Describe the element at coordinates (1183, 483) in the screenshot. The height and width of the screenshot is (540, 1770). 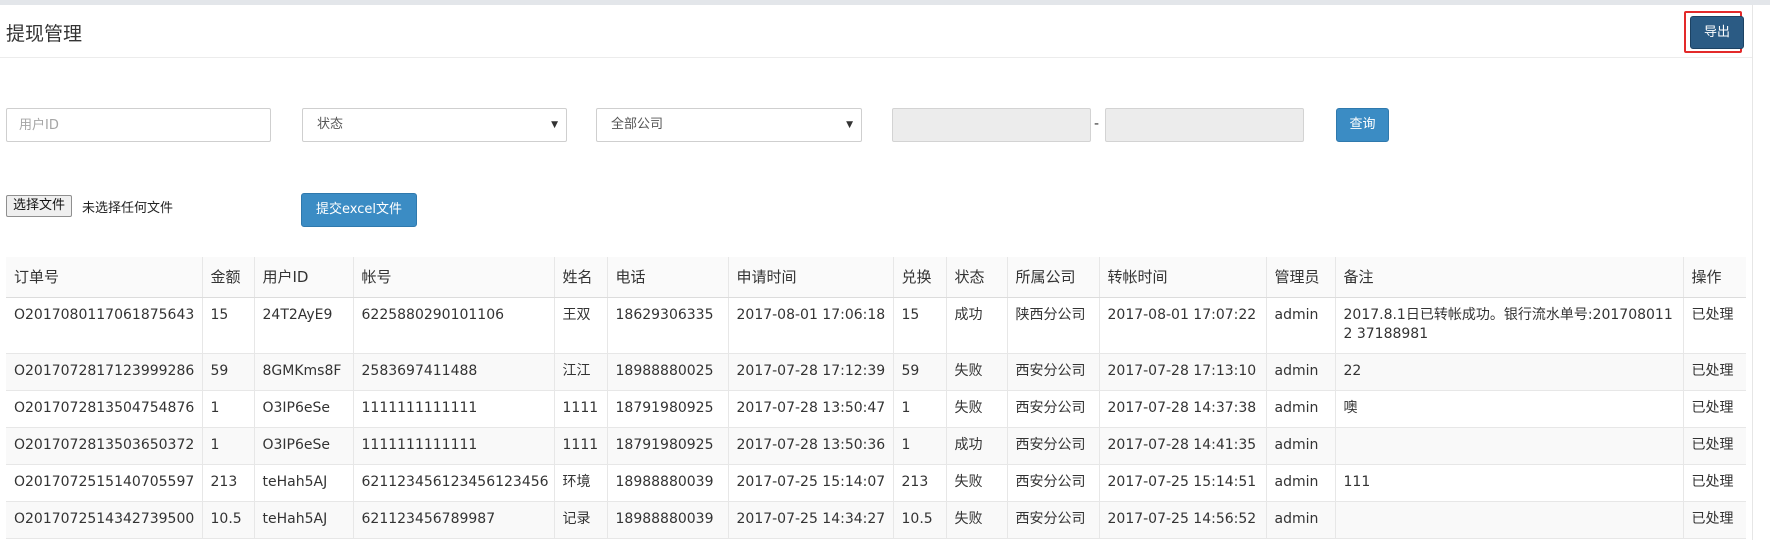
I see `cell-transfer-time: 2017-07-25 15:14:51` at that location.